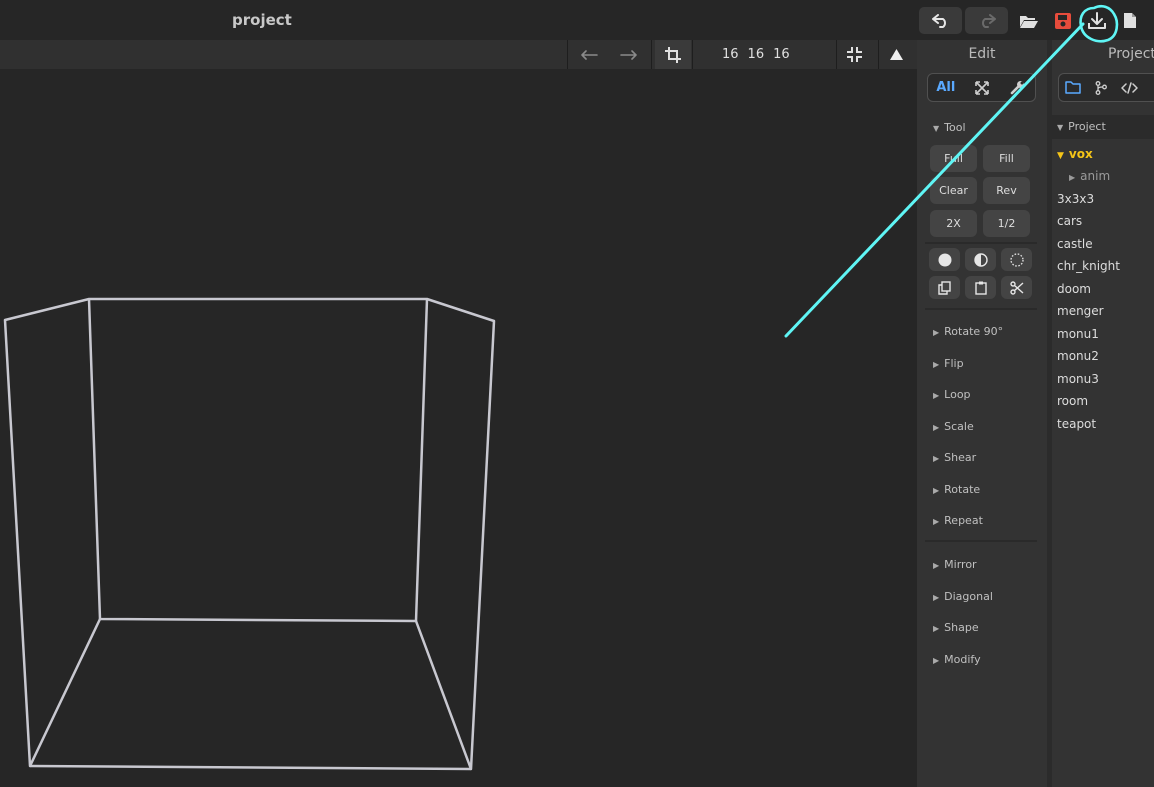  I want to click on double-button: 2X, so click(953, 223).